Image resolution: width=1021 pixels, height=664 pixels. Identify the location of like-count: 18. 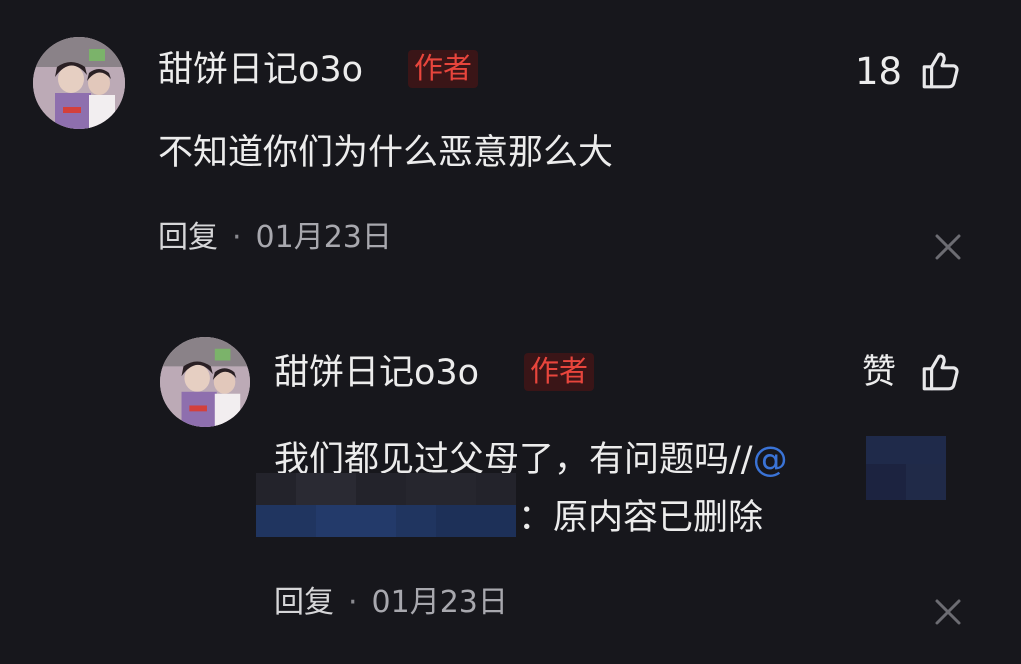
(879, 71).